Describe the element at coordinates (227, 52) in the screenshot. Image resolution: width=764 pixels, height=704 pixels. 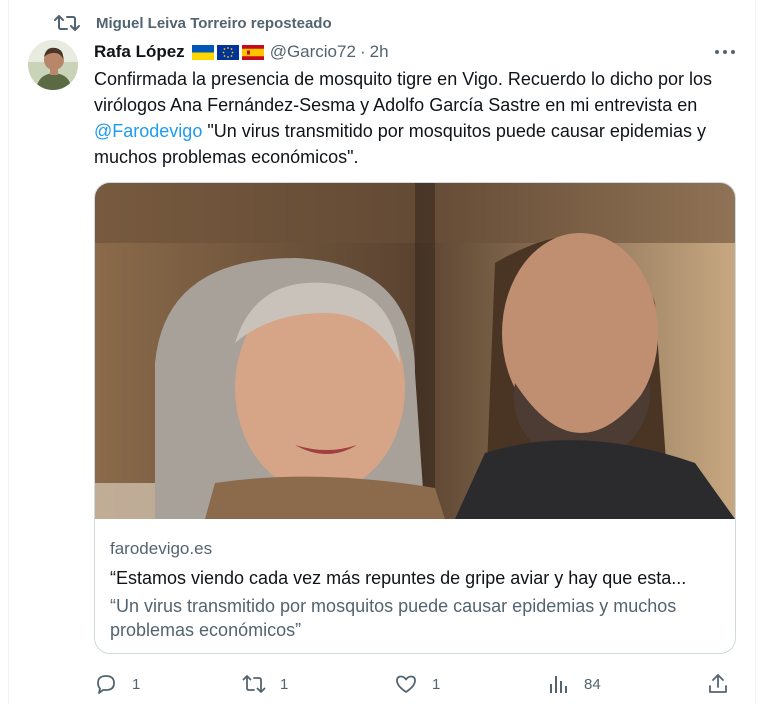
I see `eu-flag-icon` at that location.